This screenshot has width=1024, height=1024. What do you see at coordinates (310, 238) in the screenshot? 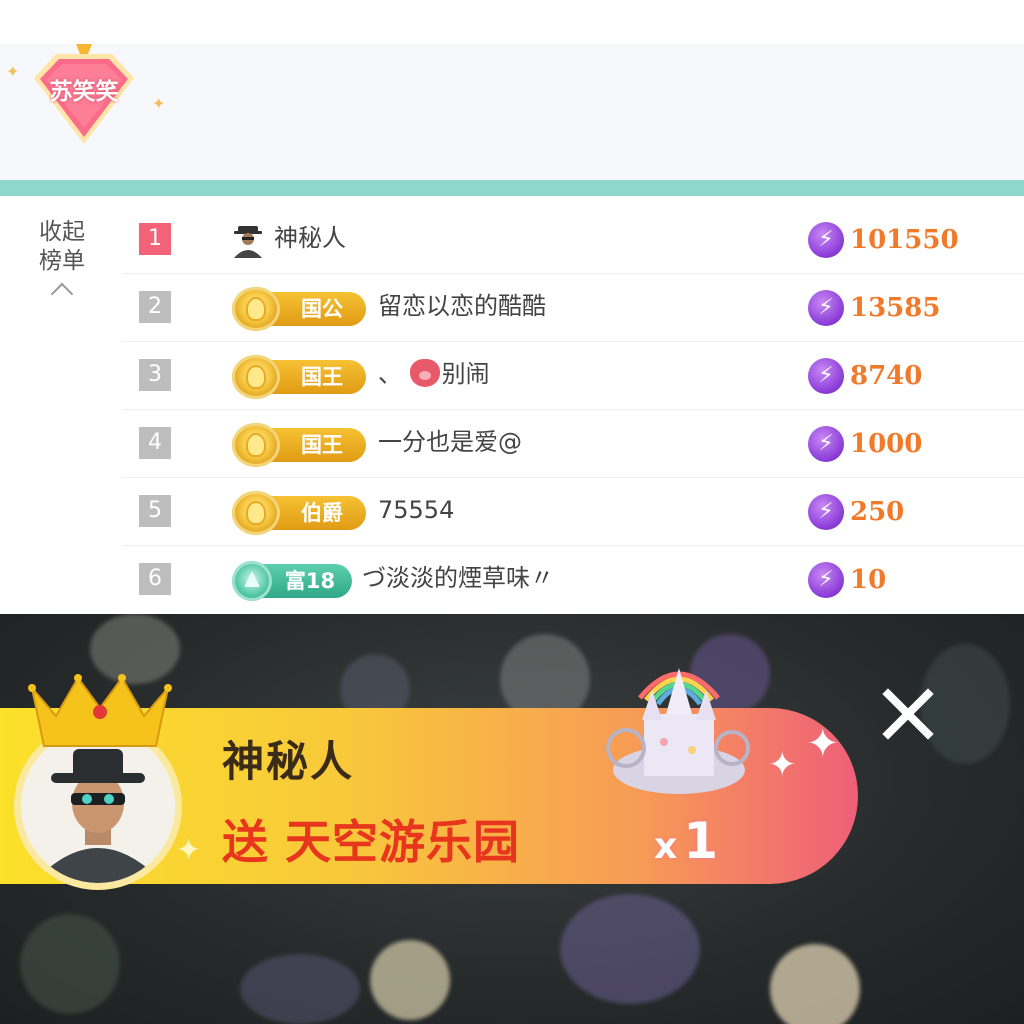
I see `user-name: 神秘人` at bounding box center [310, 238].